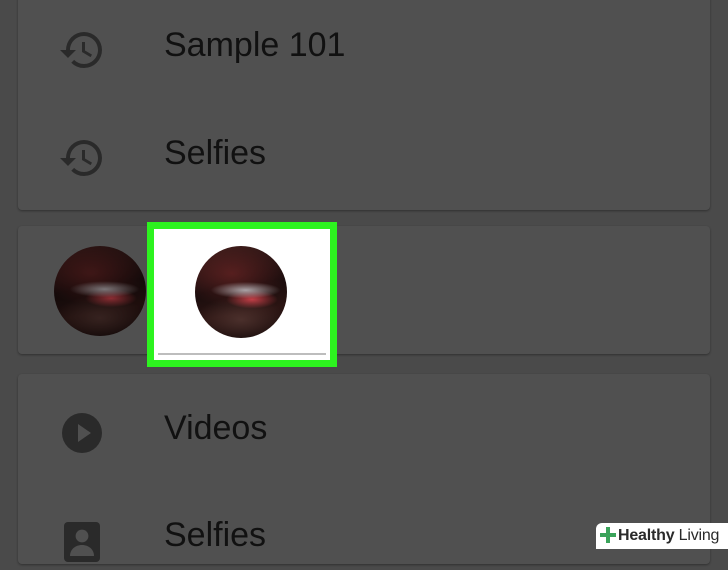  I want to click on watermark-text: Healthy Living, so click(668, 536).